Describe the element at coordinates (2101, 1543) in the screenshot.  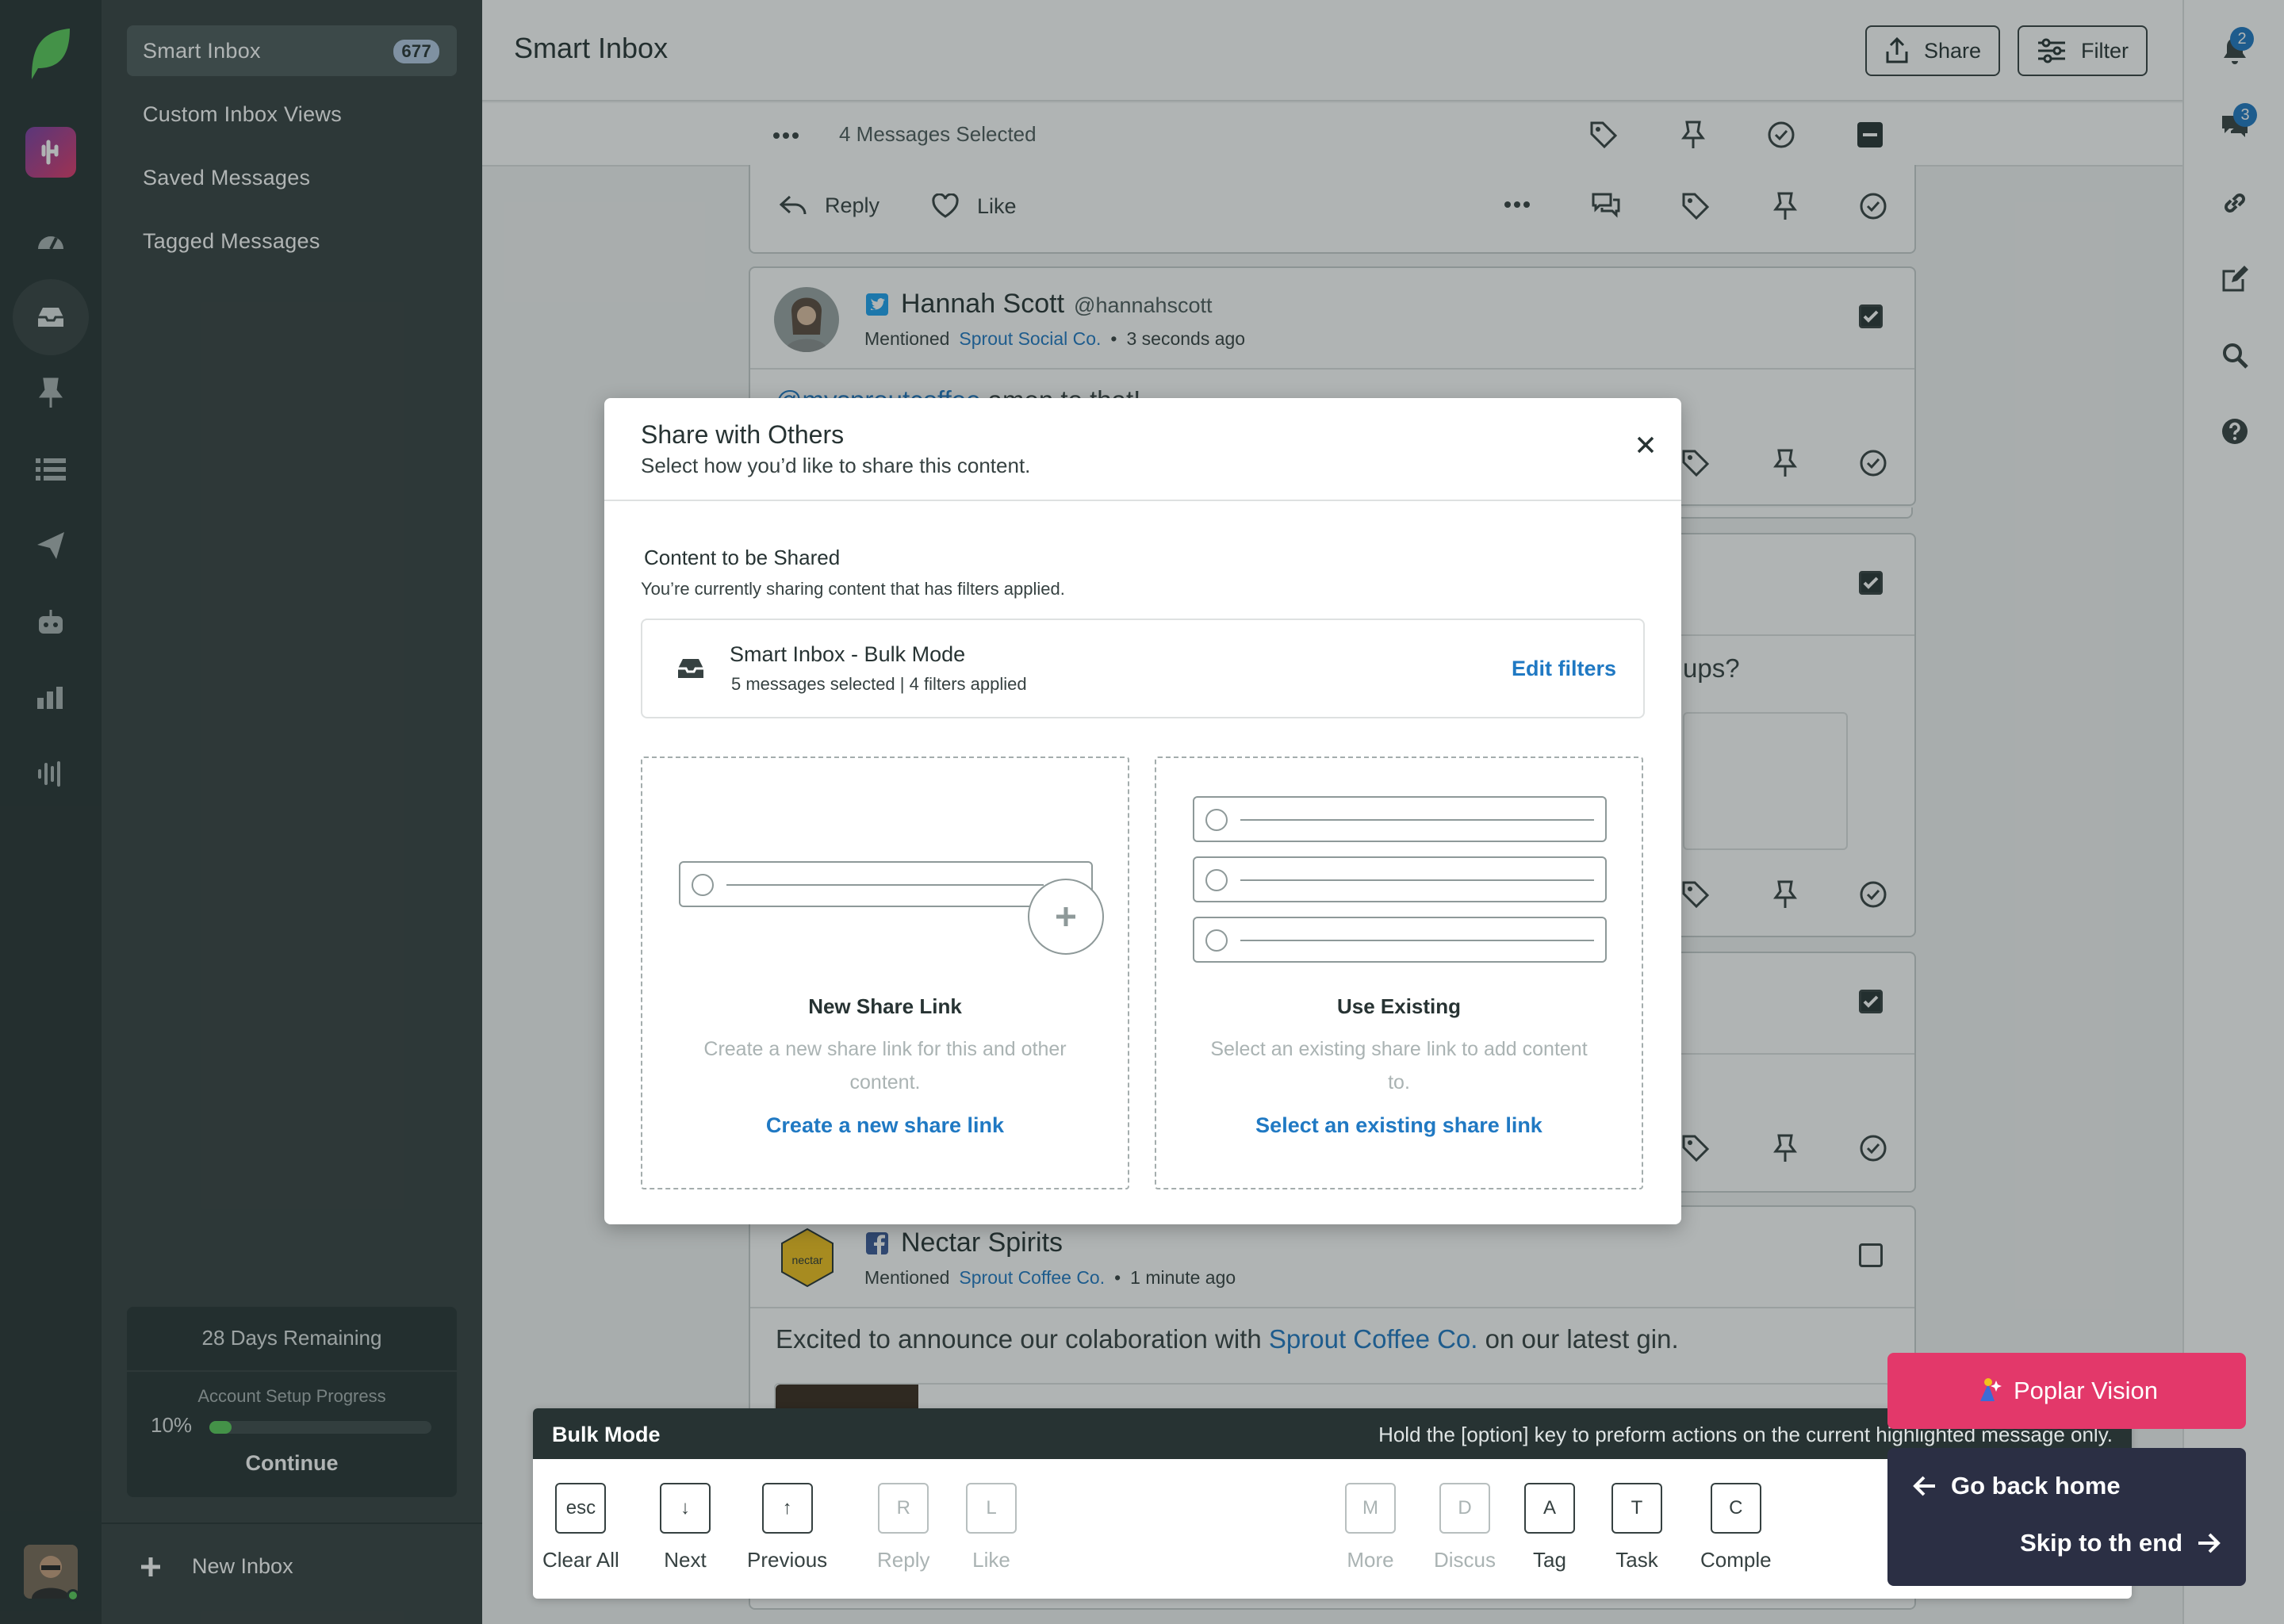
I see `skip-label: Skip to th end` at that location.